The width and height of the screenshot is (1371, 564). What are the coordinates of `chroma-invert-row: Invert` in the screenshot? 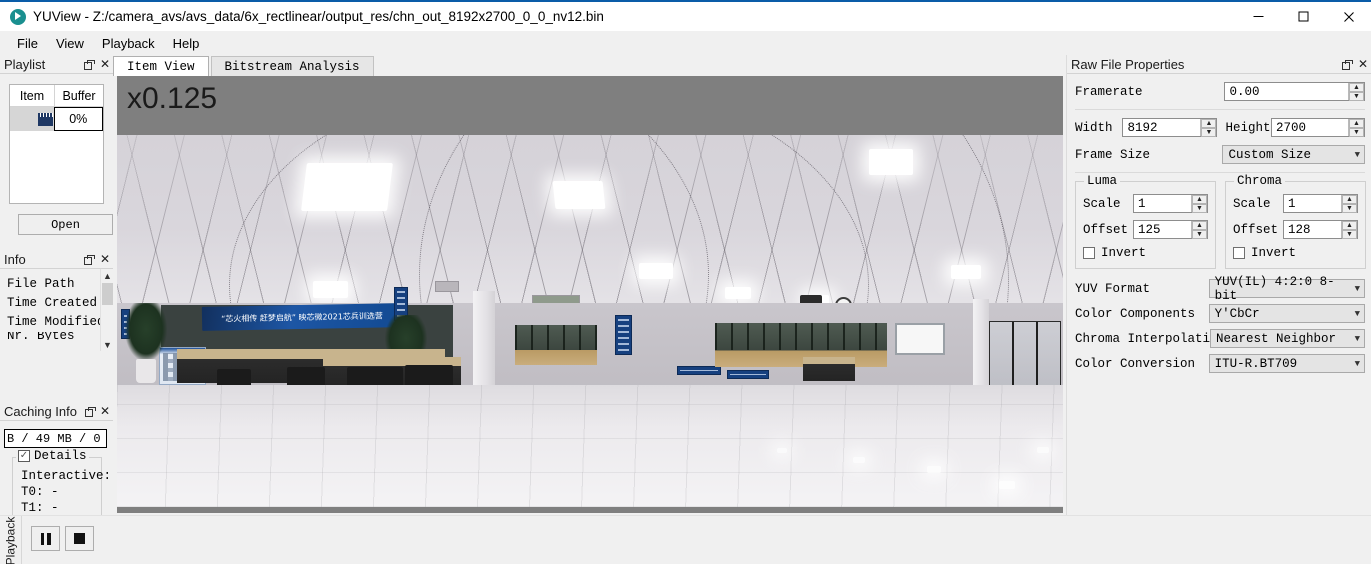 It's located at (1295, 253).